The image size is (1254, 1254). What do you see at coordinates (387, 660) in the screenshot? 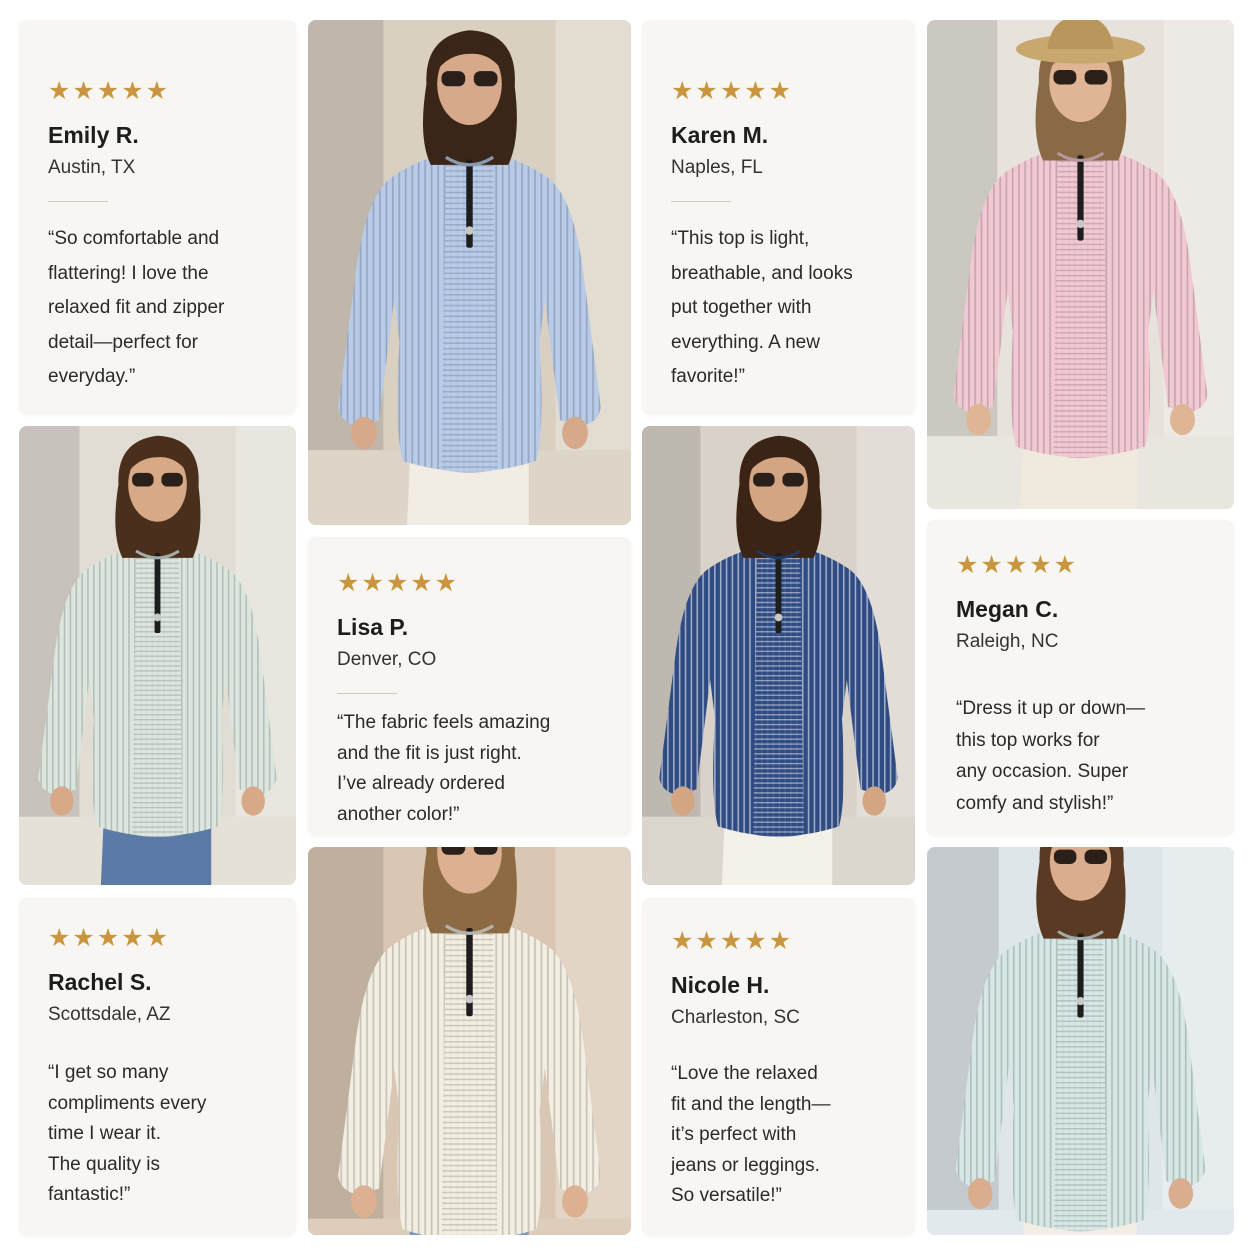
I see `reviewer-location: Denver, CO` at bounding box center [387, 660].